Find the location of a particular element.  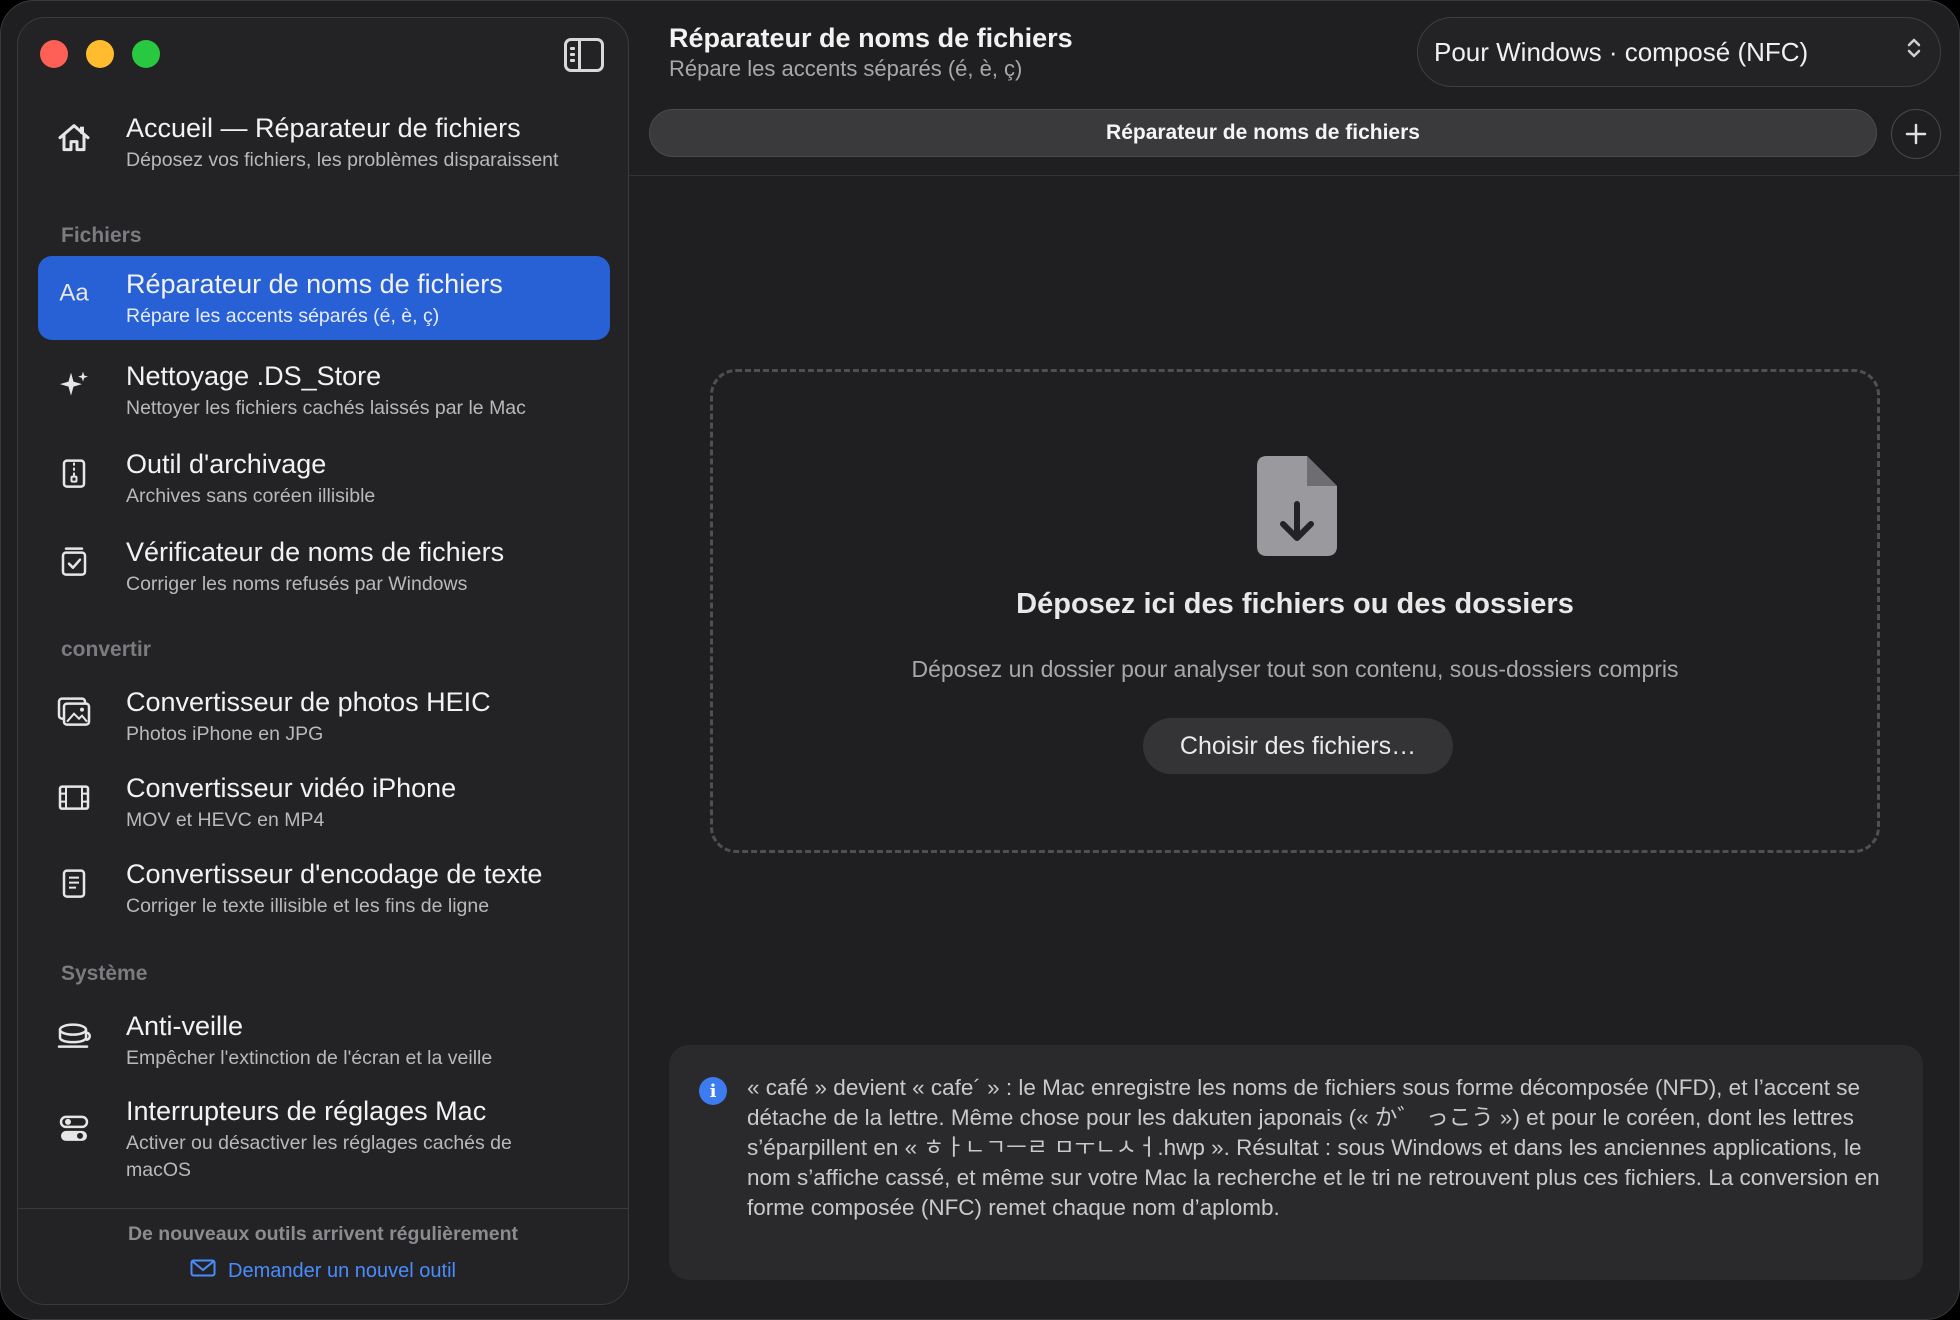

page-title: Réparateur de noms de fichiers is located at coordinates (871, 38).